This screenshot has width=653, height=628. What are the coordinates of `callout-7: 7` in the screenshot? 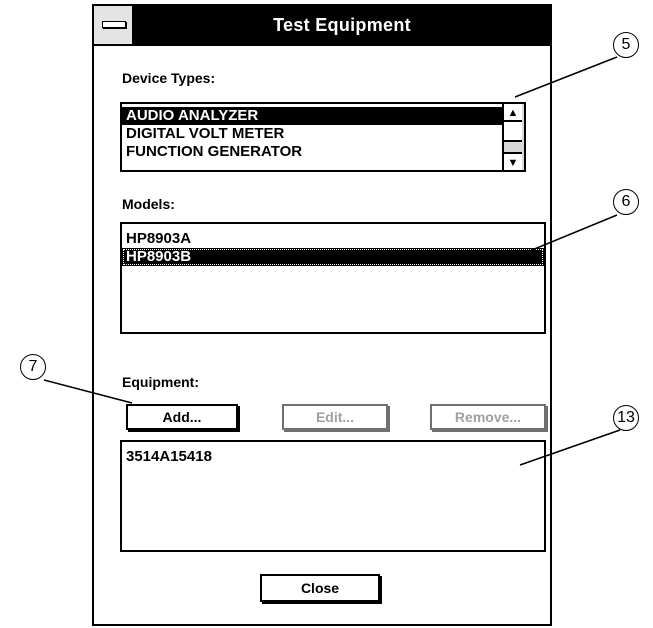 It's located at (33, 367).